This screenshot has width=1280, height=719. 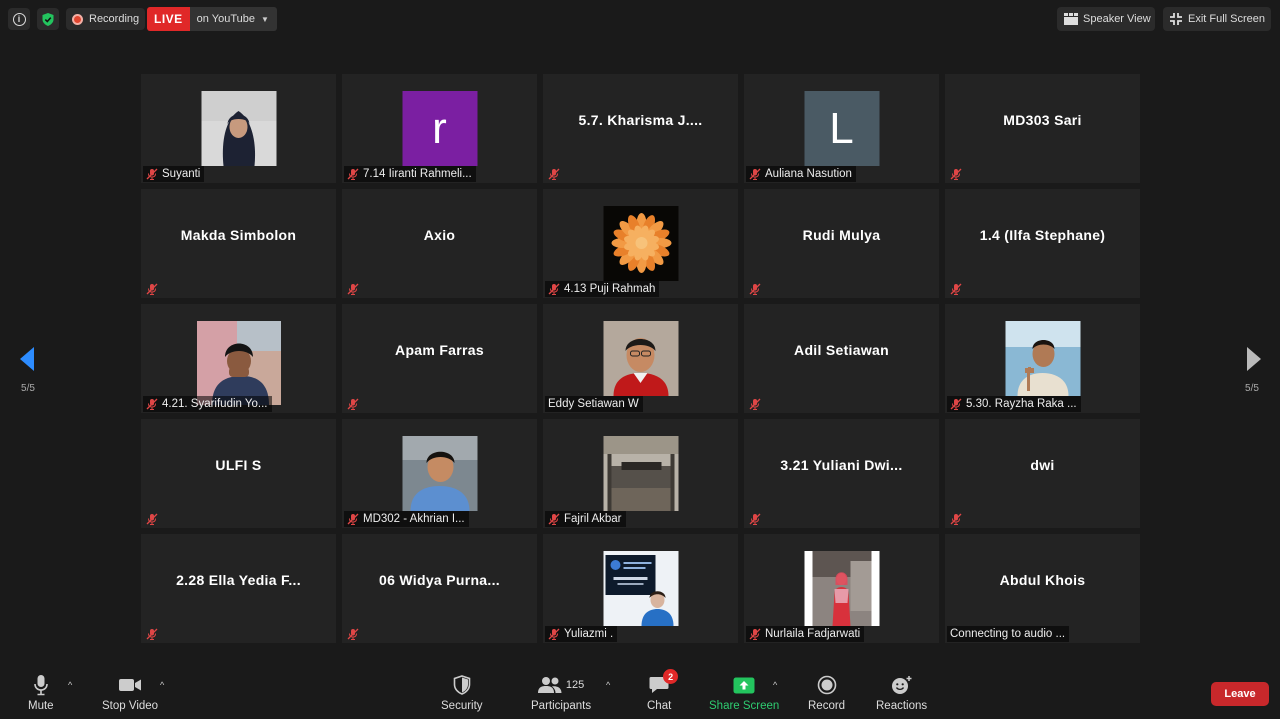 I want to click on participant-tile: Suyanti, so click(x=238, y=128).